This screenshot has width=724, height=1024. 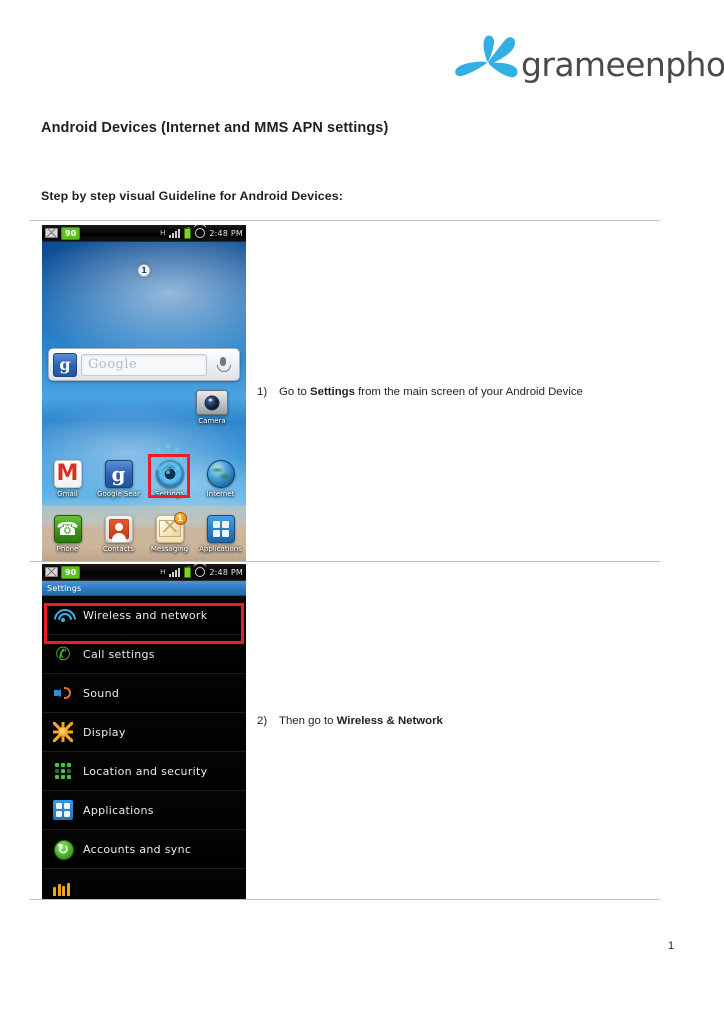 I want to click on messaging-icon: 1, so click(x=171, y=527).